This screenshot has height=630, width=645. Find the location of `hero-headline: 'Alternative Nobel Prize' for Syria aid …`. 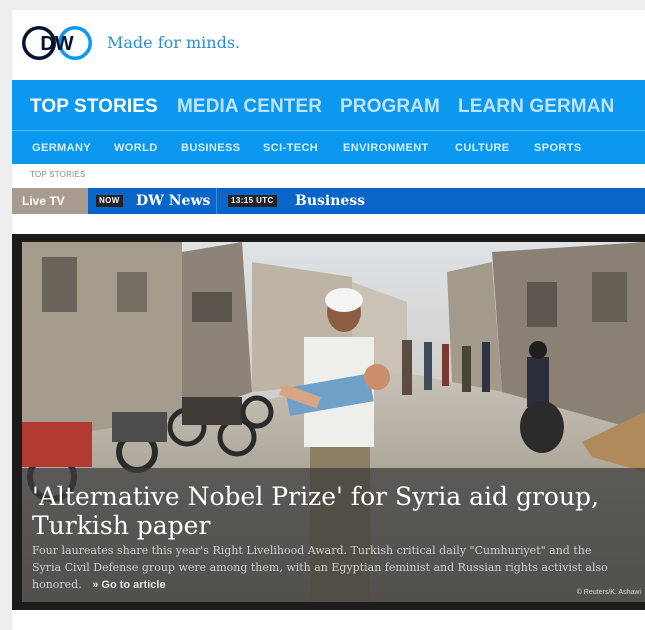

hero-headline: 'Alternative Nobel Prize' for Syria aid … is located at coordinates (332, 511).